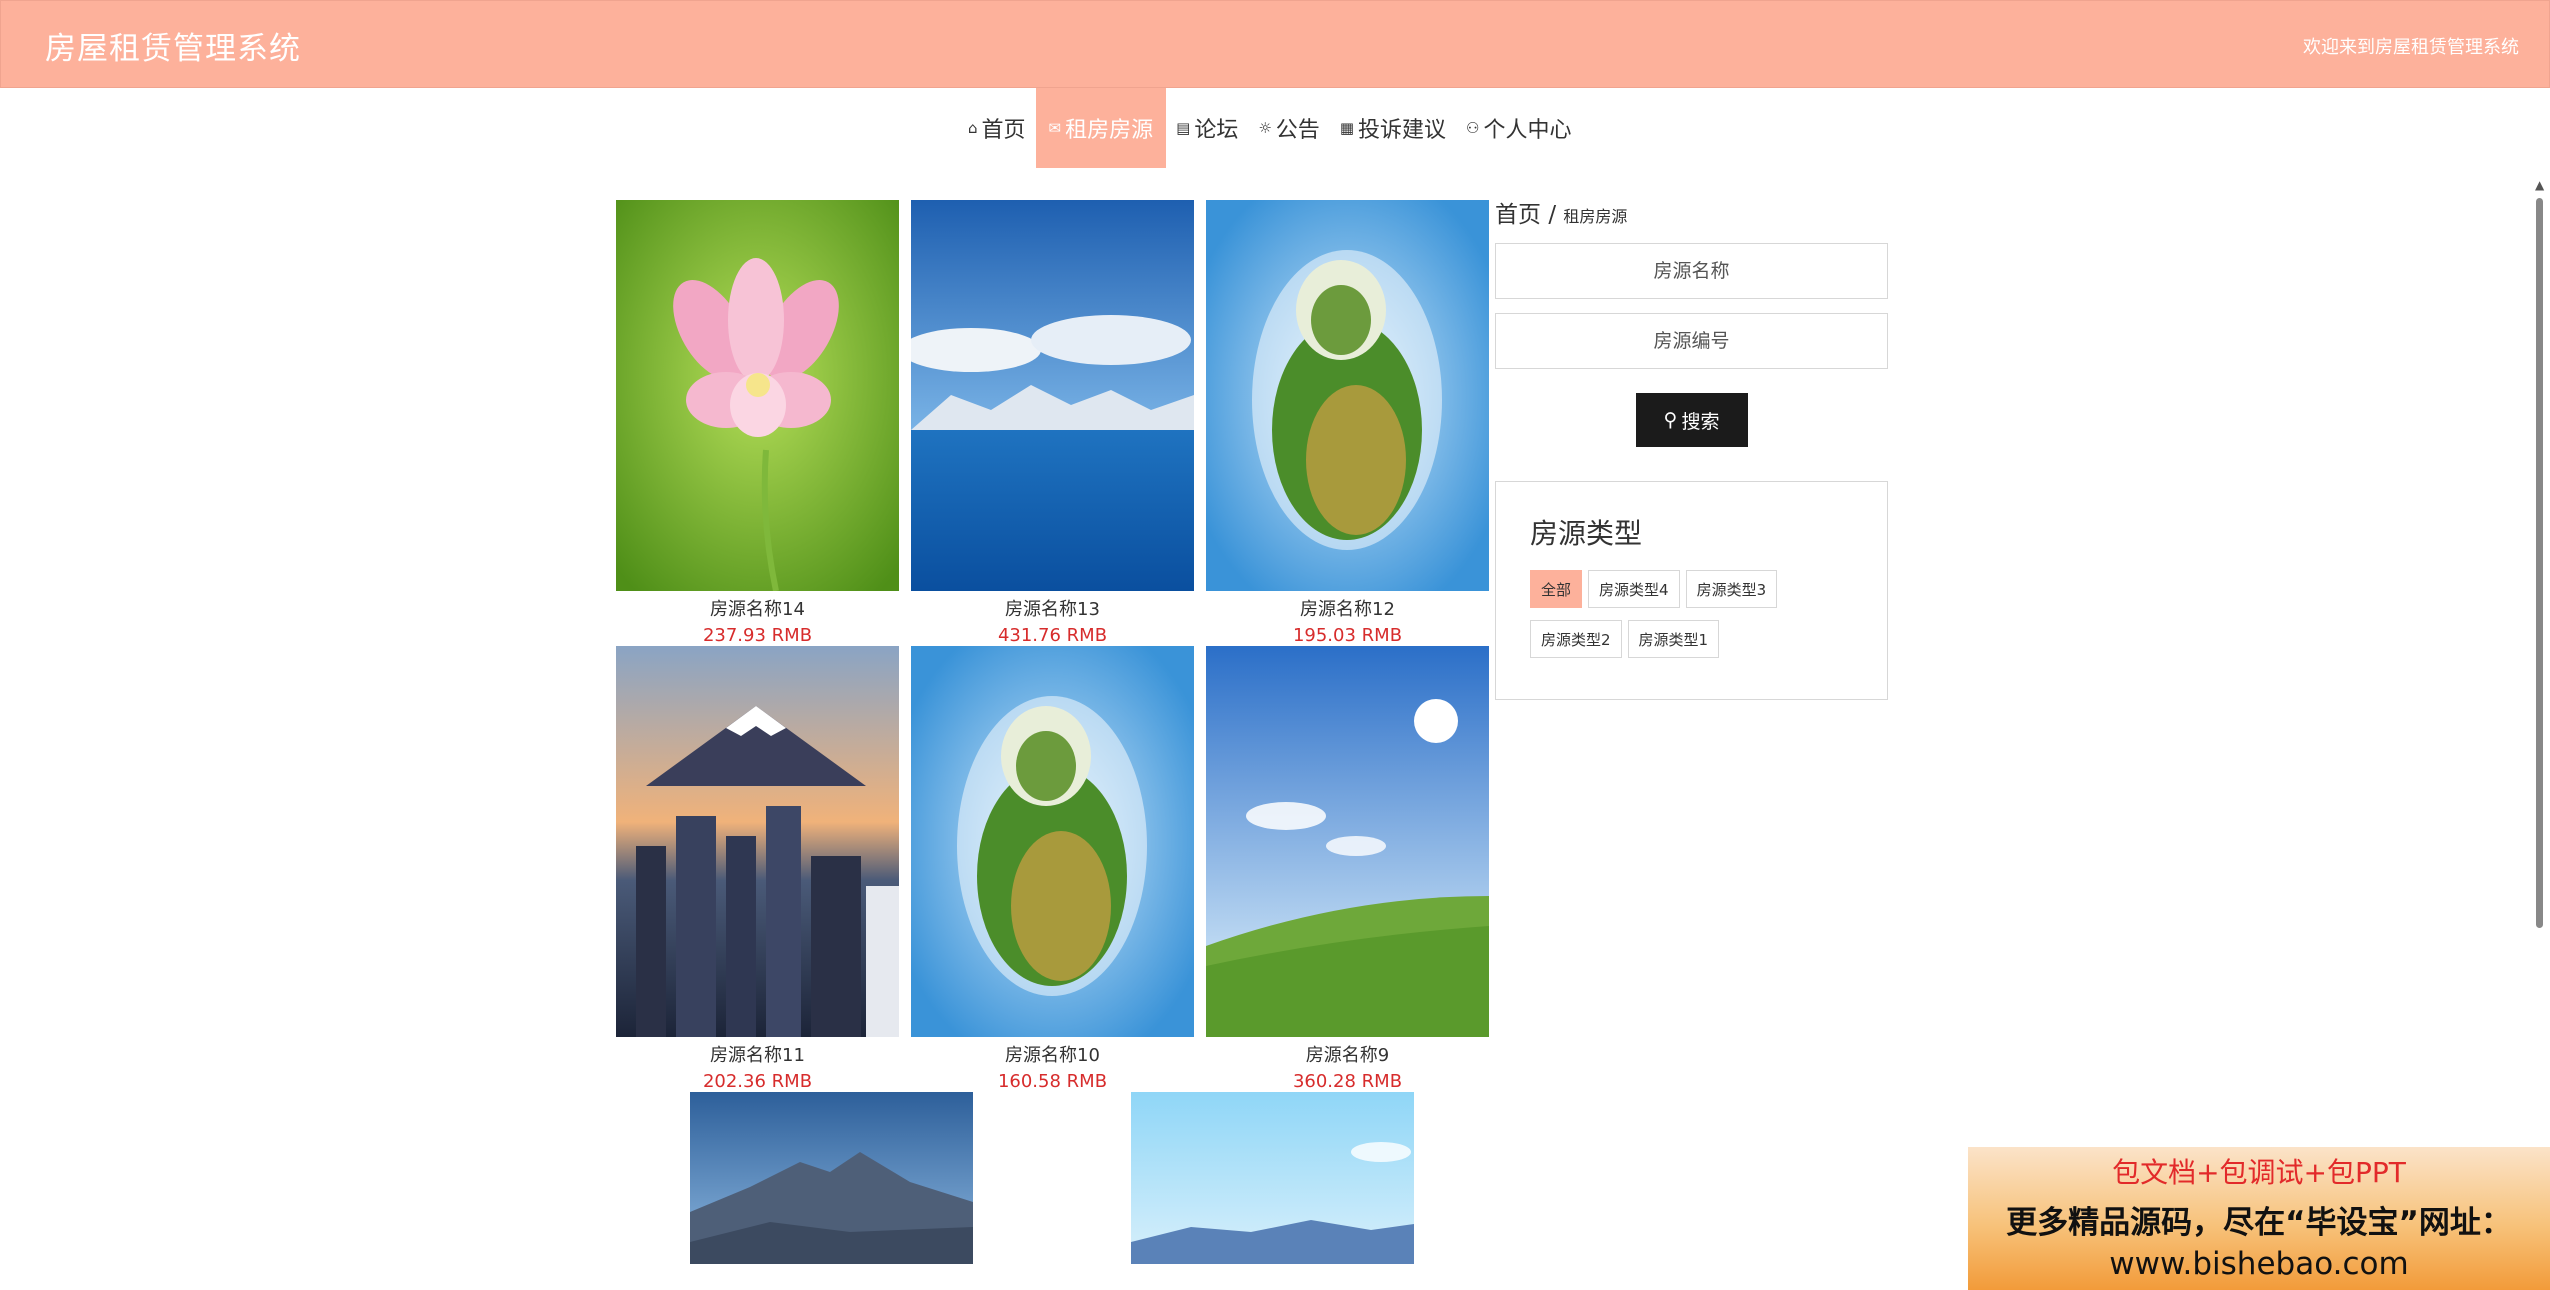  I want to click on listing-card: 房源名称12 195.03 RMB, so click(1347, 423).